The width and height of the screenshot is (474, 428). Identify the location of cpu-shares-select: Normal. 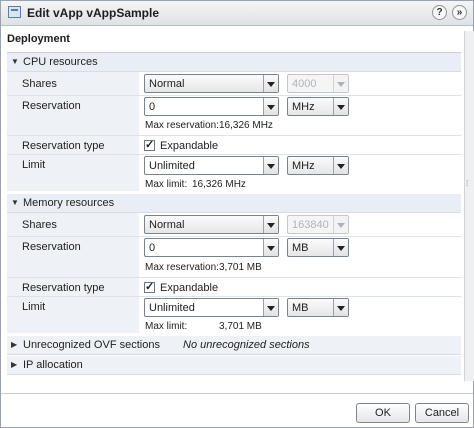
(211, 83).